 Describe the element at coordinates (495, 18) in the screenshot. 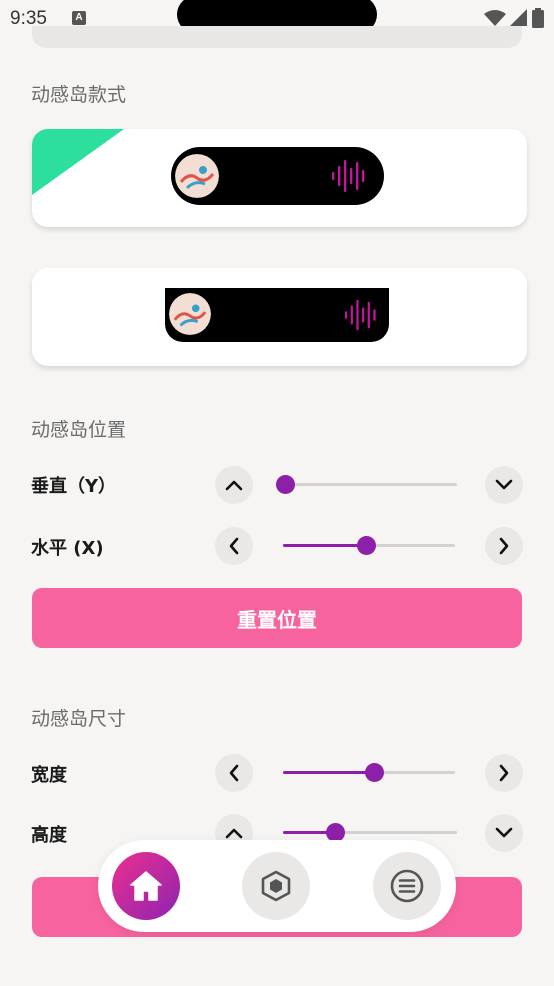

I see `wifi-icon` at that location.